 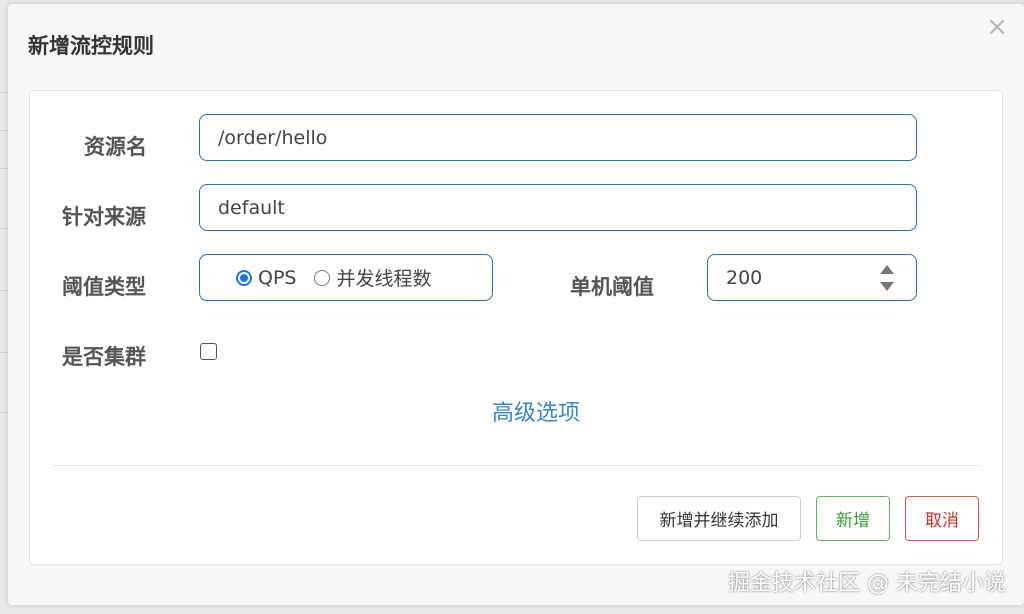 What do you see at coordinates (867, 583) in the screenshot?
I see `watermark: 掘金技术社区 @ 未完结小说` at bounding box center [867, 583].